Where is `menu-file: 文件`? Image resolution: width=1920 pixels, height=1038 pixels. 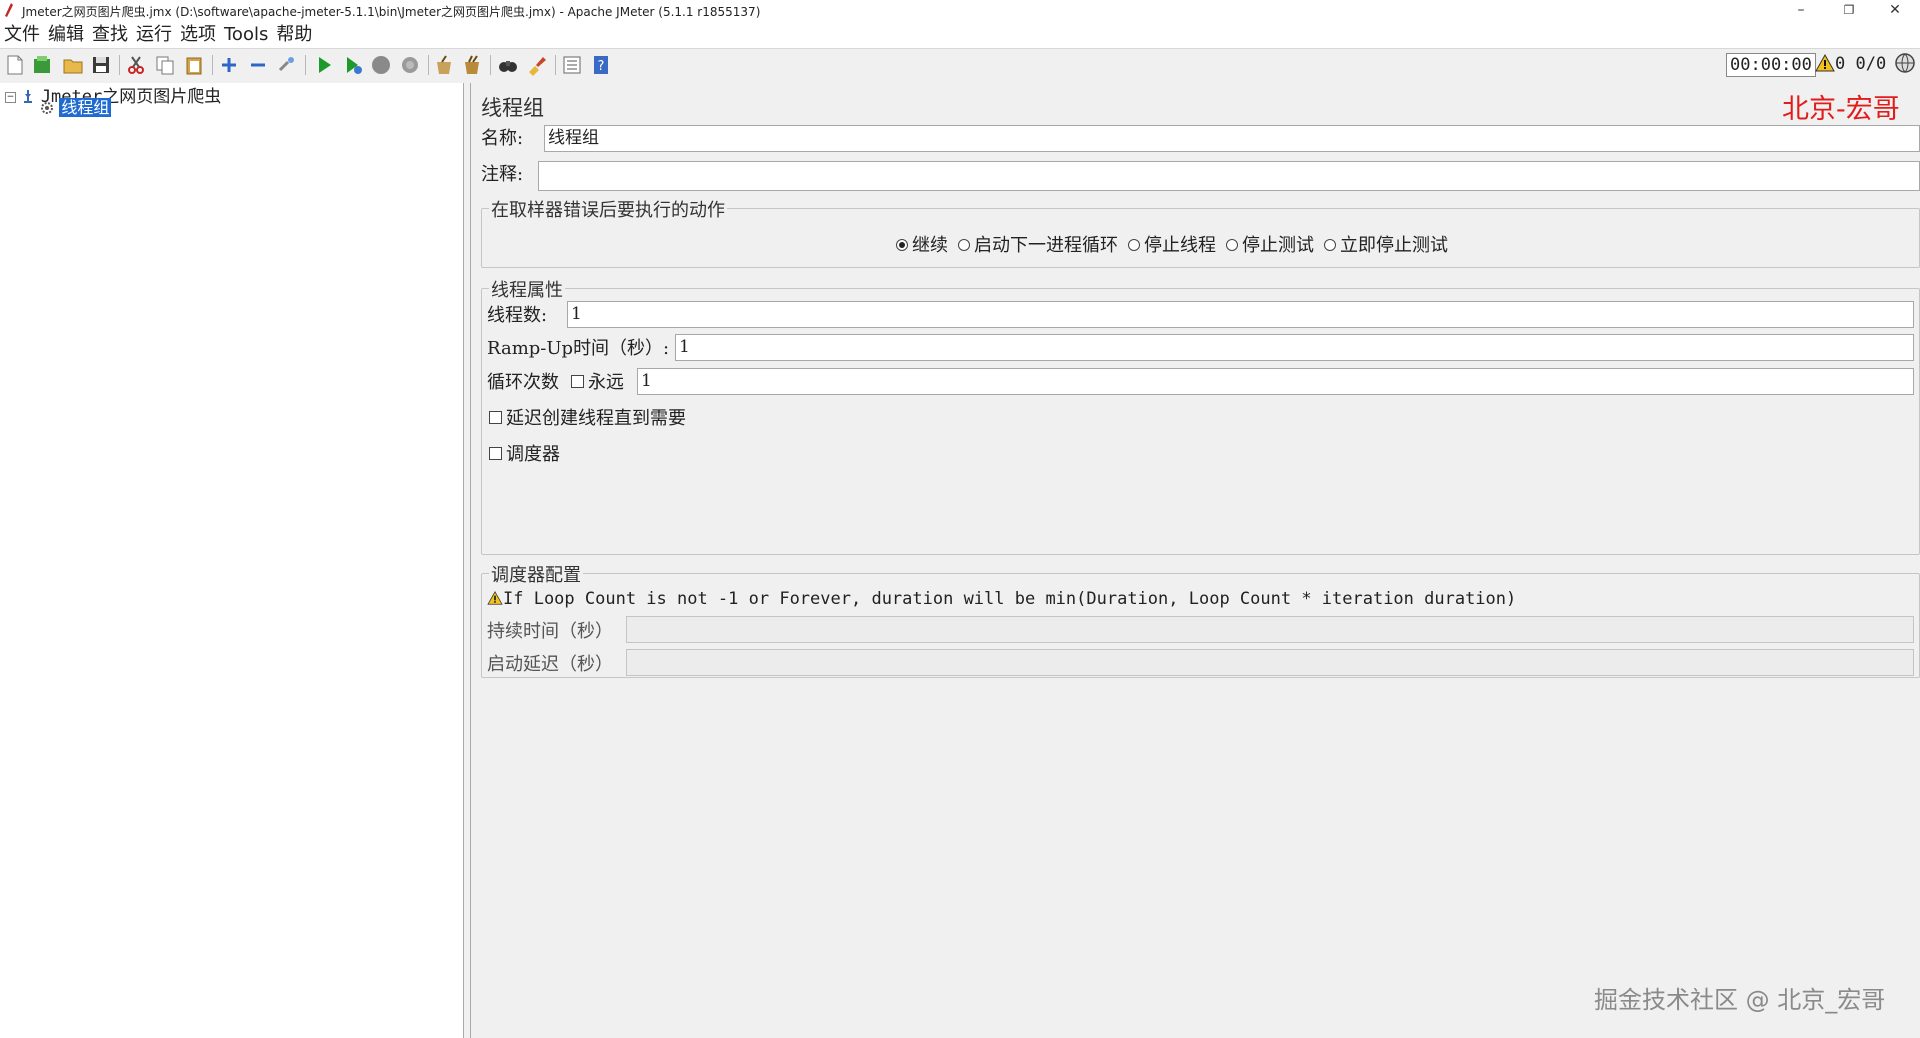 menu-file: 文件 is located at coordinates (22, 35).